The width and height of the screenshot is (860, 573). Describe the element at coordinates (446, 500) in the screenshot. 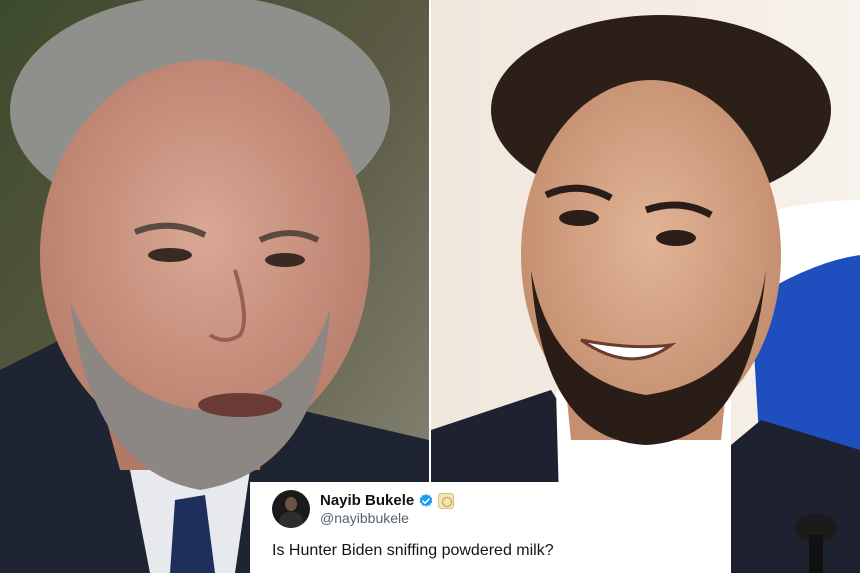

I see `affiliate-badge-icon` at that location.